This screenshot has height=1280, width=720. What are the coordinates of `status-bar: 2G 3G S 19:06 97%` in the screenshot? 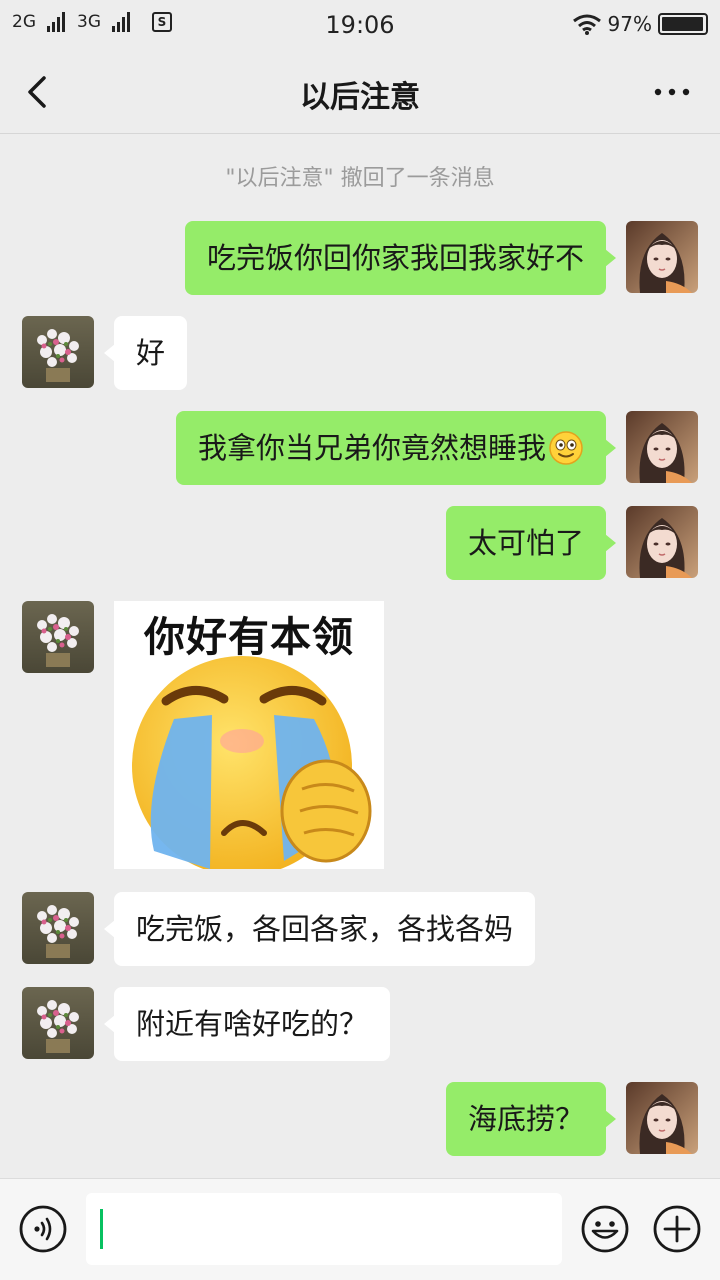 It's located at (360, 25).